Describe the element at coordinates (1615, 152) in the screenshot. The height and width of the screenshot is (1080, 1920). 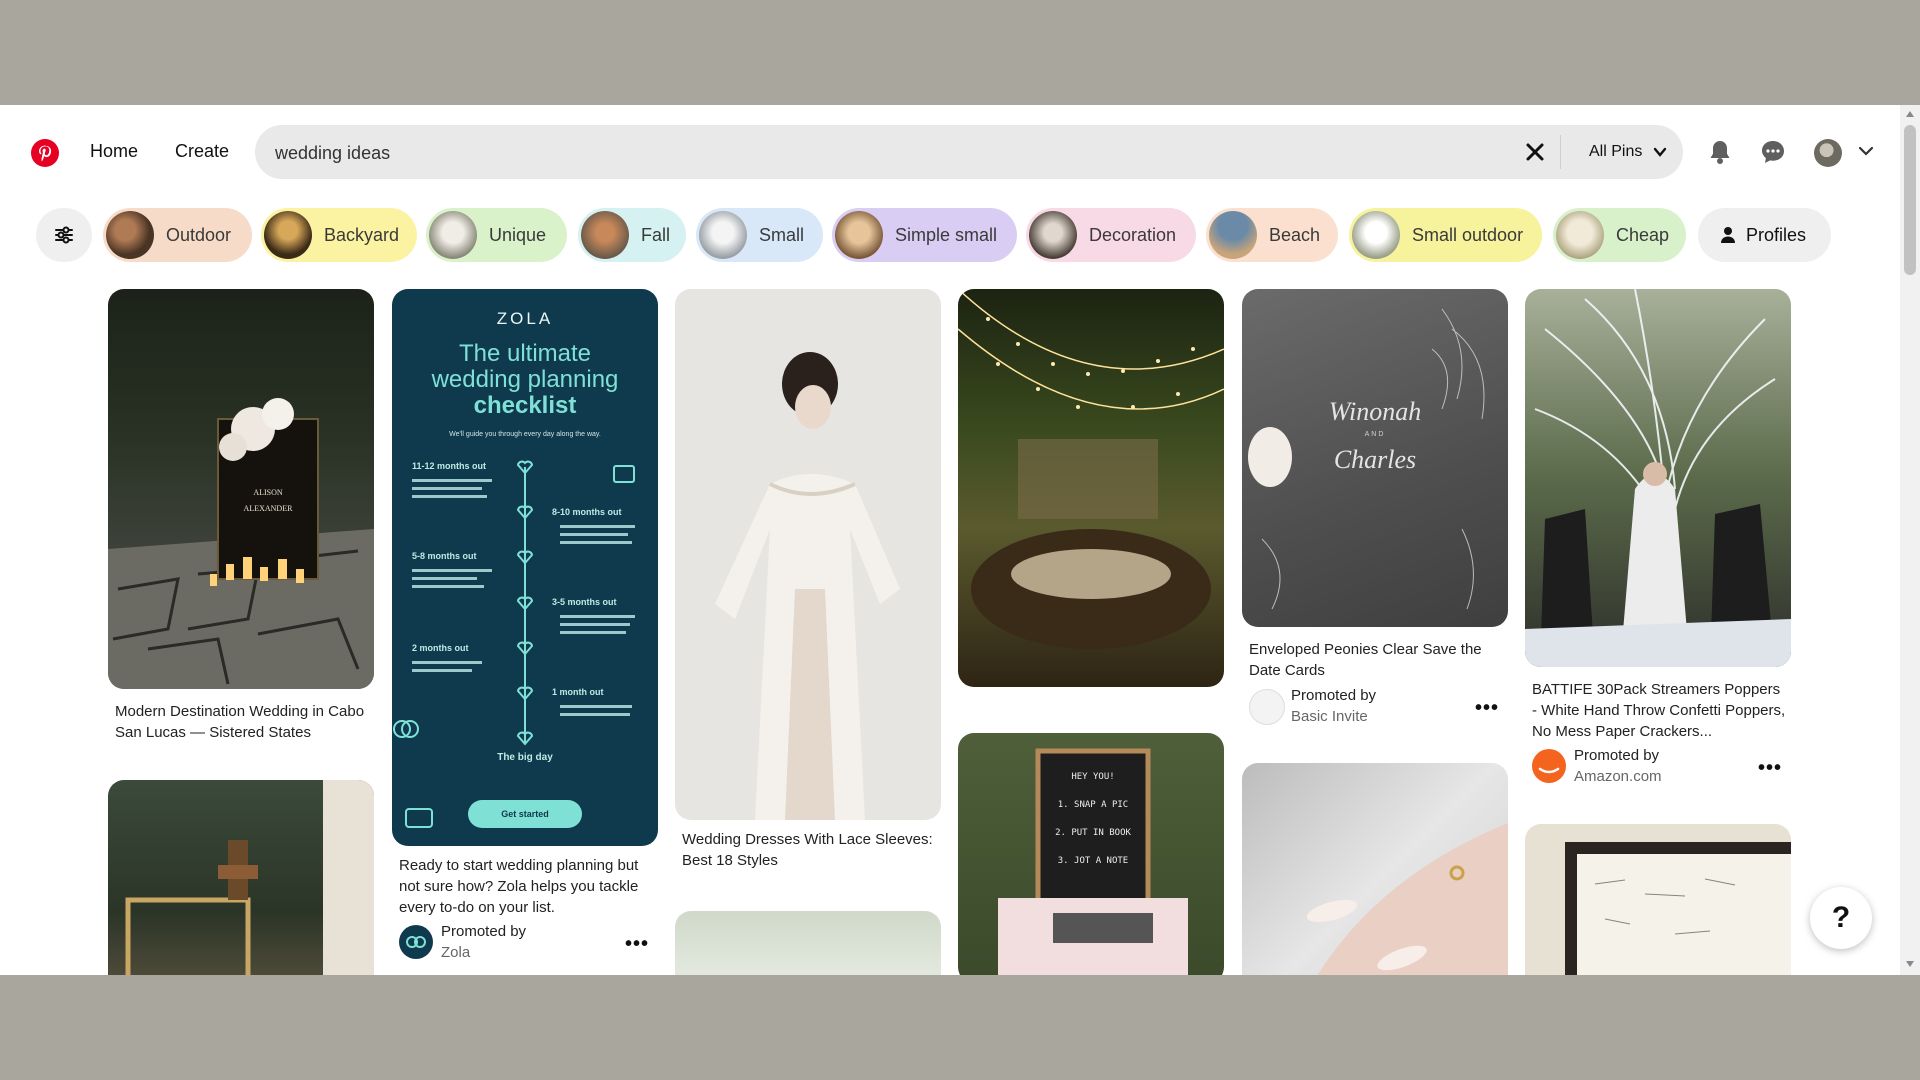
I see `search-scope-dropdown: All Pins` at that location.